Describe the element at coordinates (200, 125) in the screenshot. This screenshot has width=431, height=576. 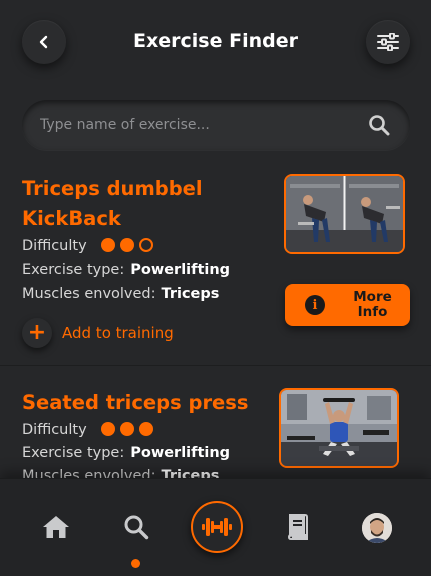
I see `search-input` at that location.